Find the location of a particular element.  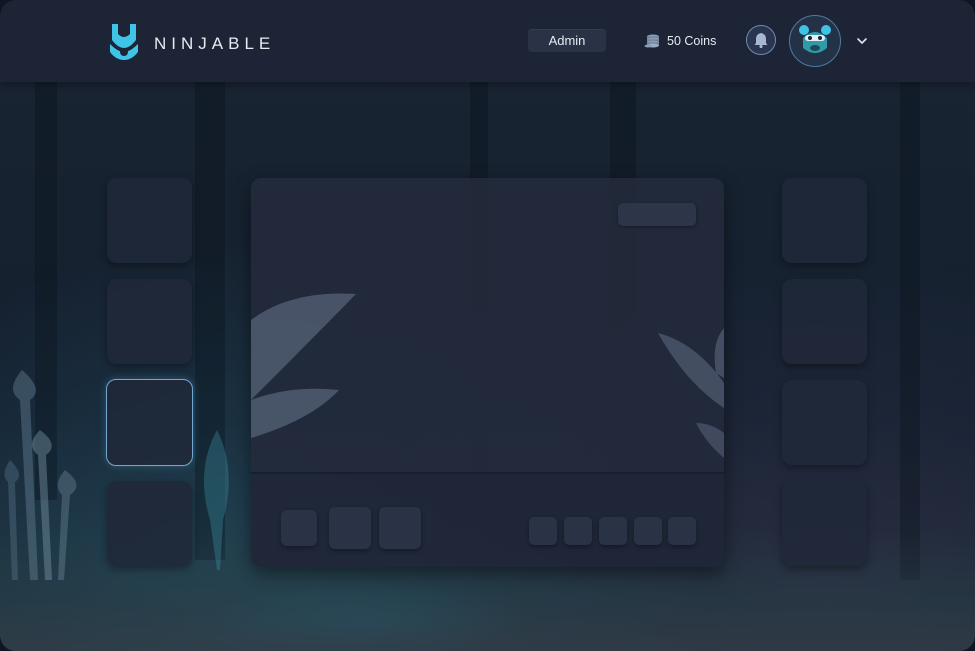

user-avatar-button is located at coordinates (815, 41).